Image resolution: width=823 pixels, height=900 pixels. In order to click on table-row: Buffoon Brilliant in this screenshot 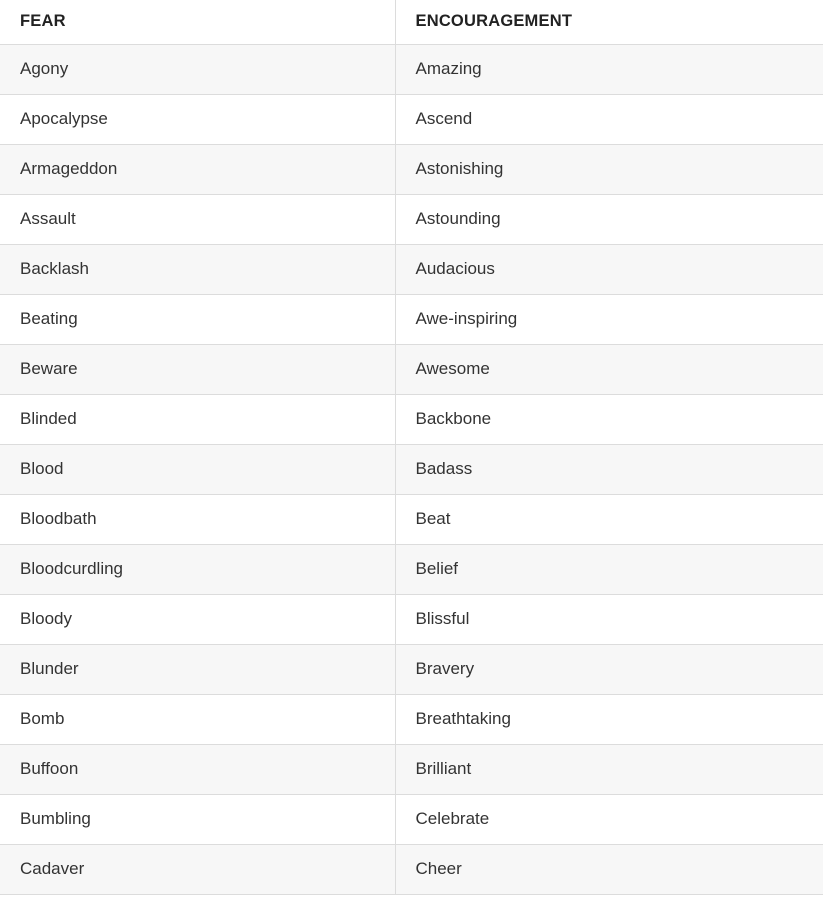, I will do `click(411, 769)`.